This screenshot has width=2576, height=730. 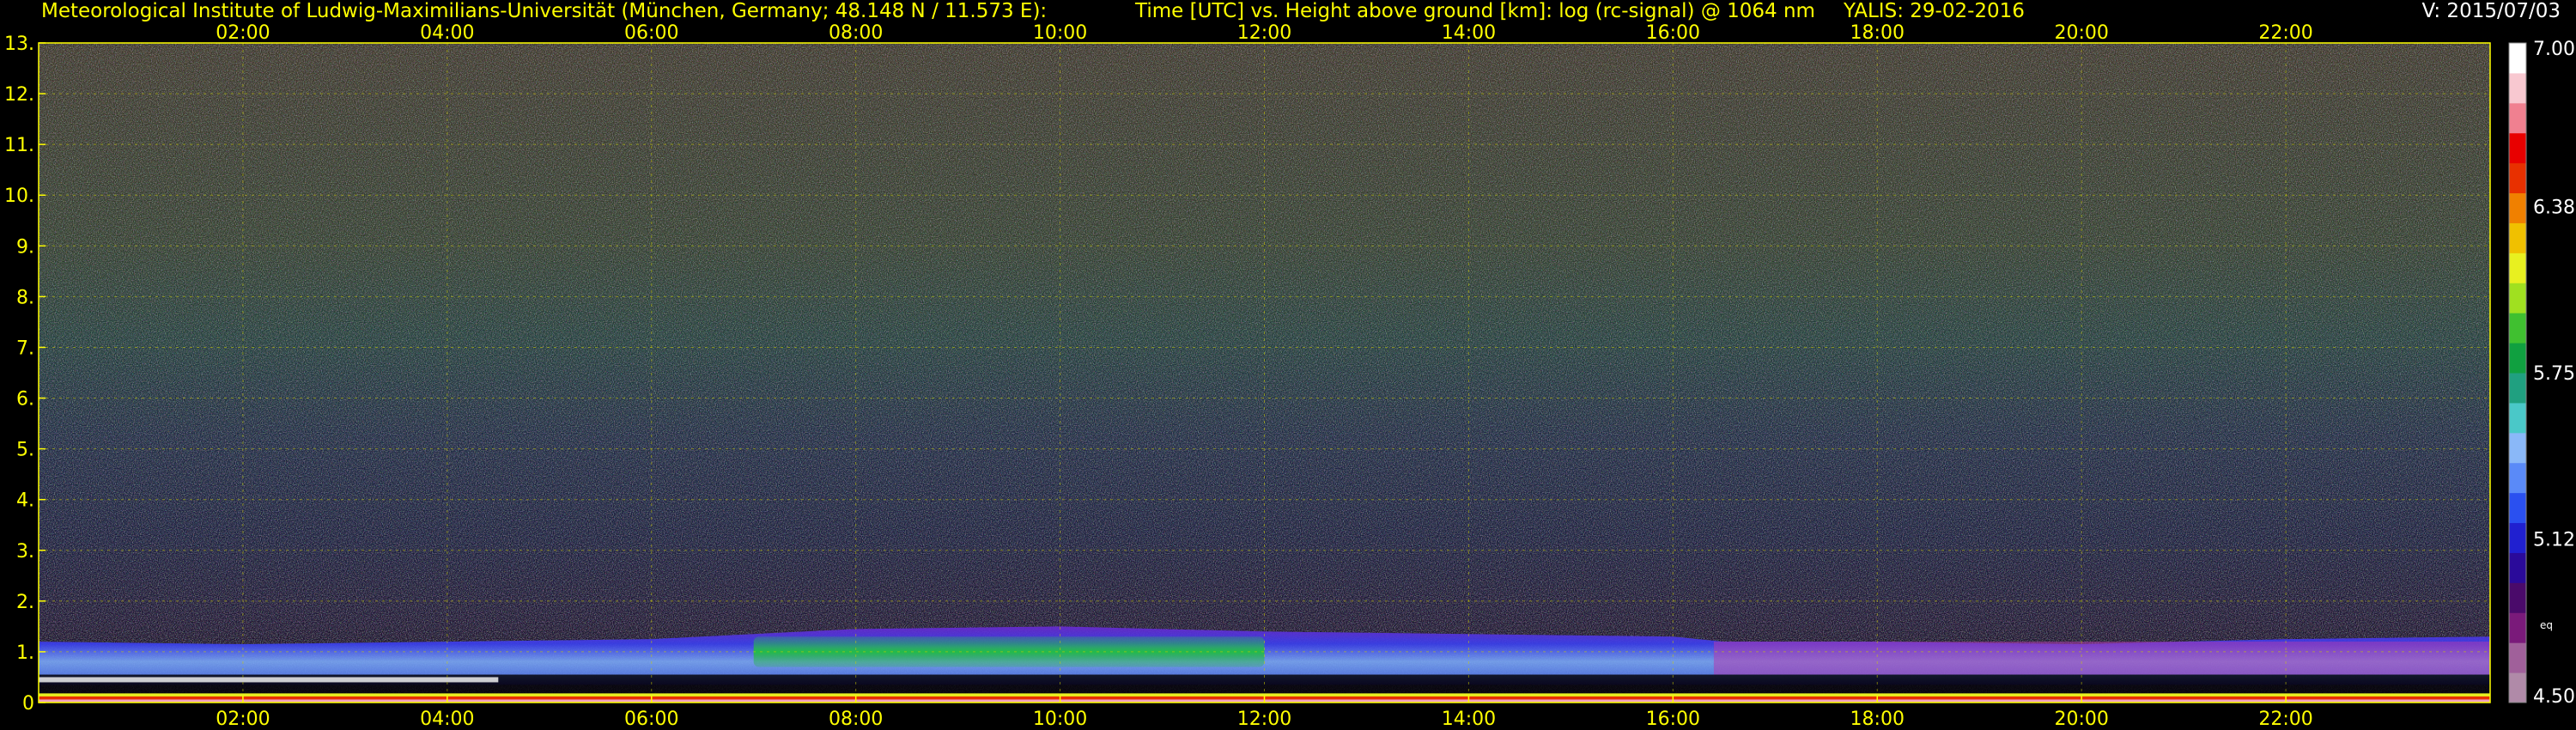 What do you see at coordinates (2554, 207) in the screenshot?
I see `colorbar-label: 6.38` at bounding box center [2554, 207].